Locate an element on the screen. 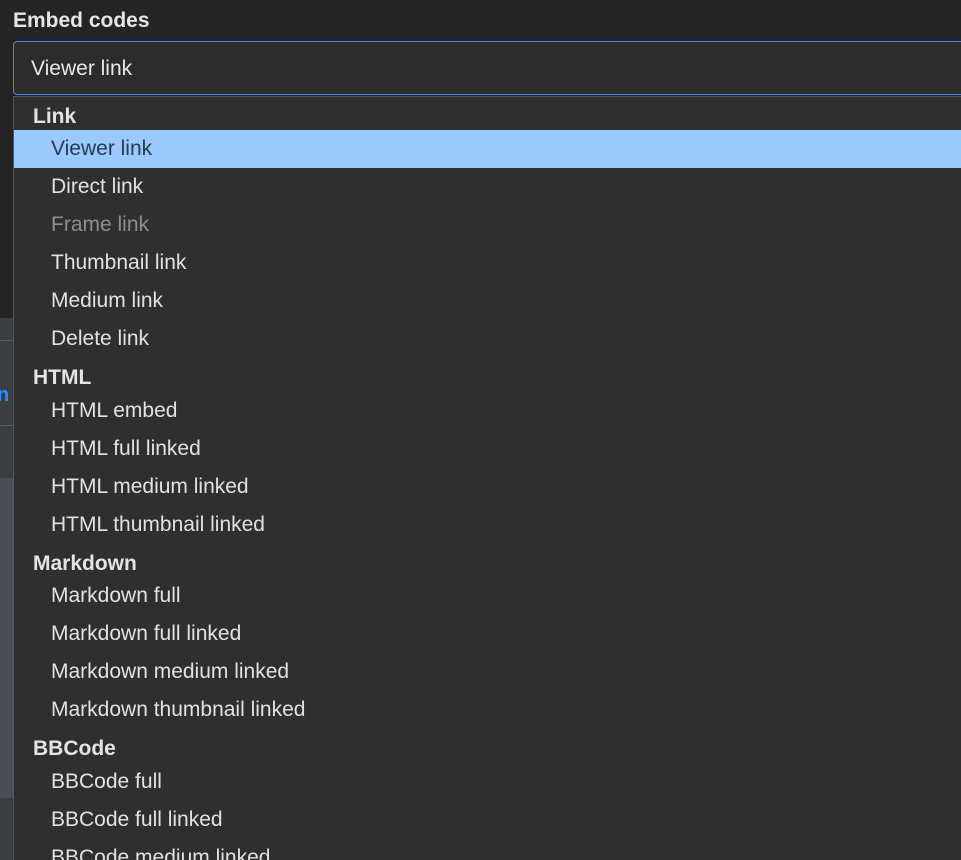  option-medium-link: Medium link is located at coordinates (487, 301).